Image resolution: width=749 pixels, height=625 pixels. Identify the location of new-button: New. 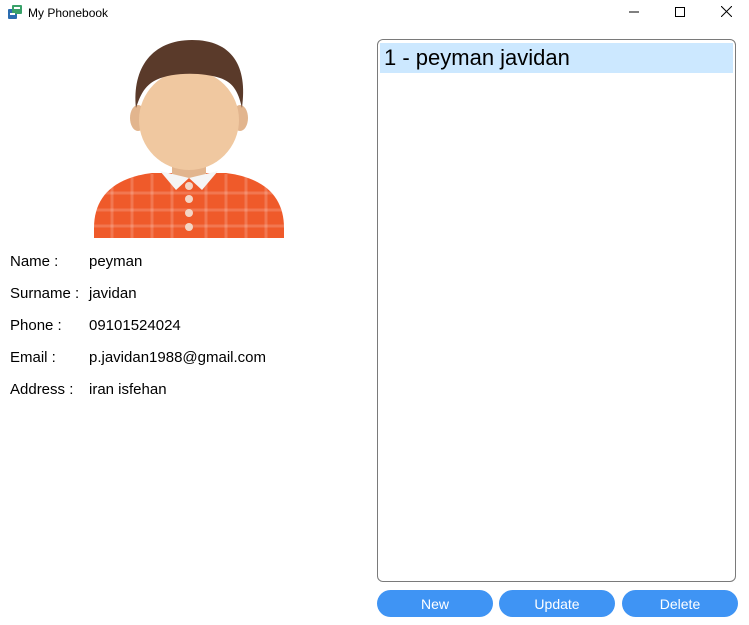
(435, 603).